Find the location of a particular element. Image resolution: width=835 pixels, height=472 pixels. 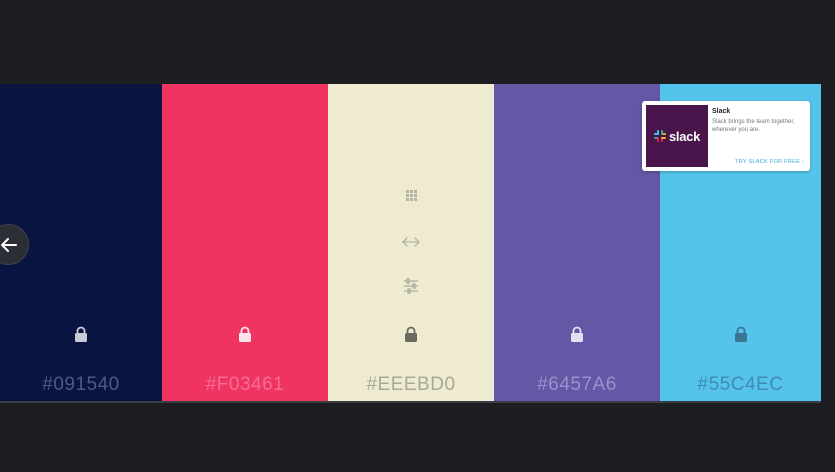

color-swatch: #F03461 is located at coordinates (245, 243).